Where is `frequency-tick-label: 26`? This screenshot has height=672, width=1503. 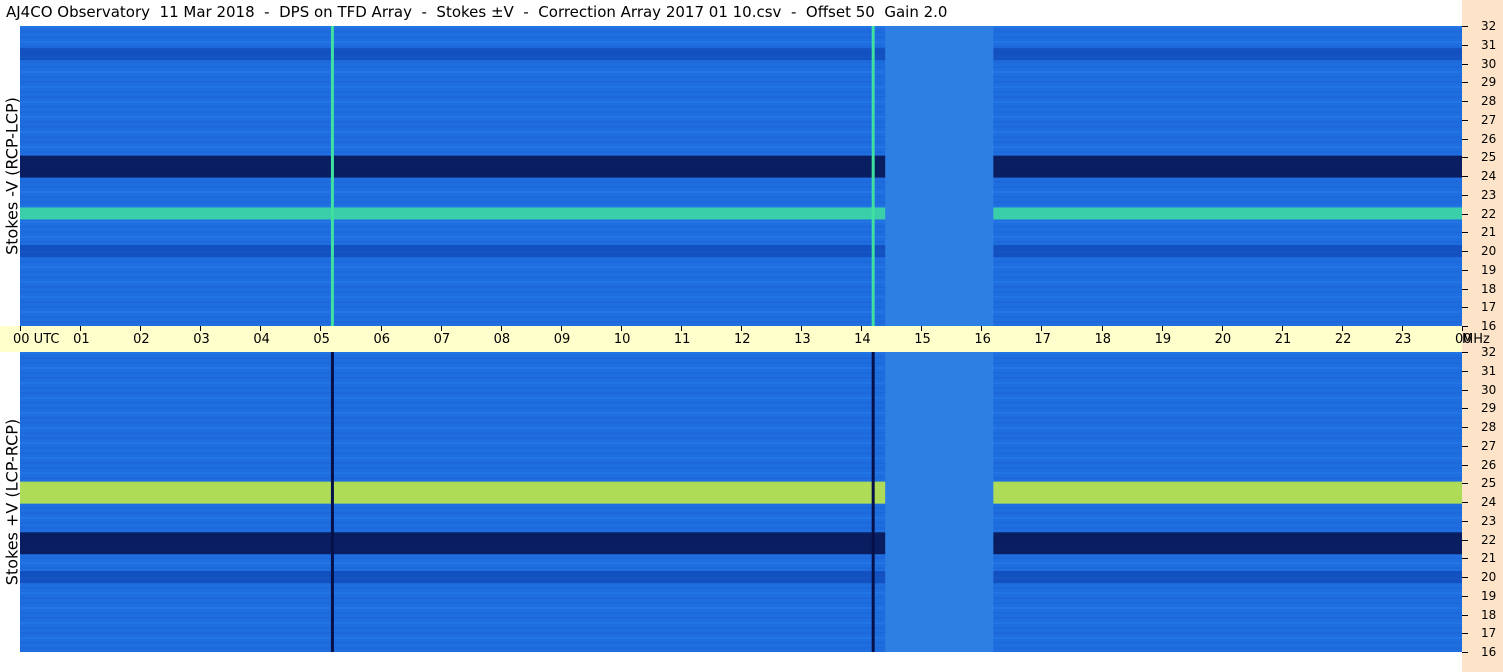
frequency-tick-label: 26 is located at coordinates (1489, 464).